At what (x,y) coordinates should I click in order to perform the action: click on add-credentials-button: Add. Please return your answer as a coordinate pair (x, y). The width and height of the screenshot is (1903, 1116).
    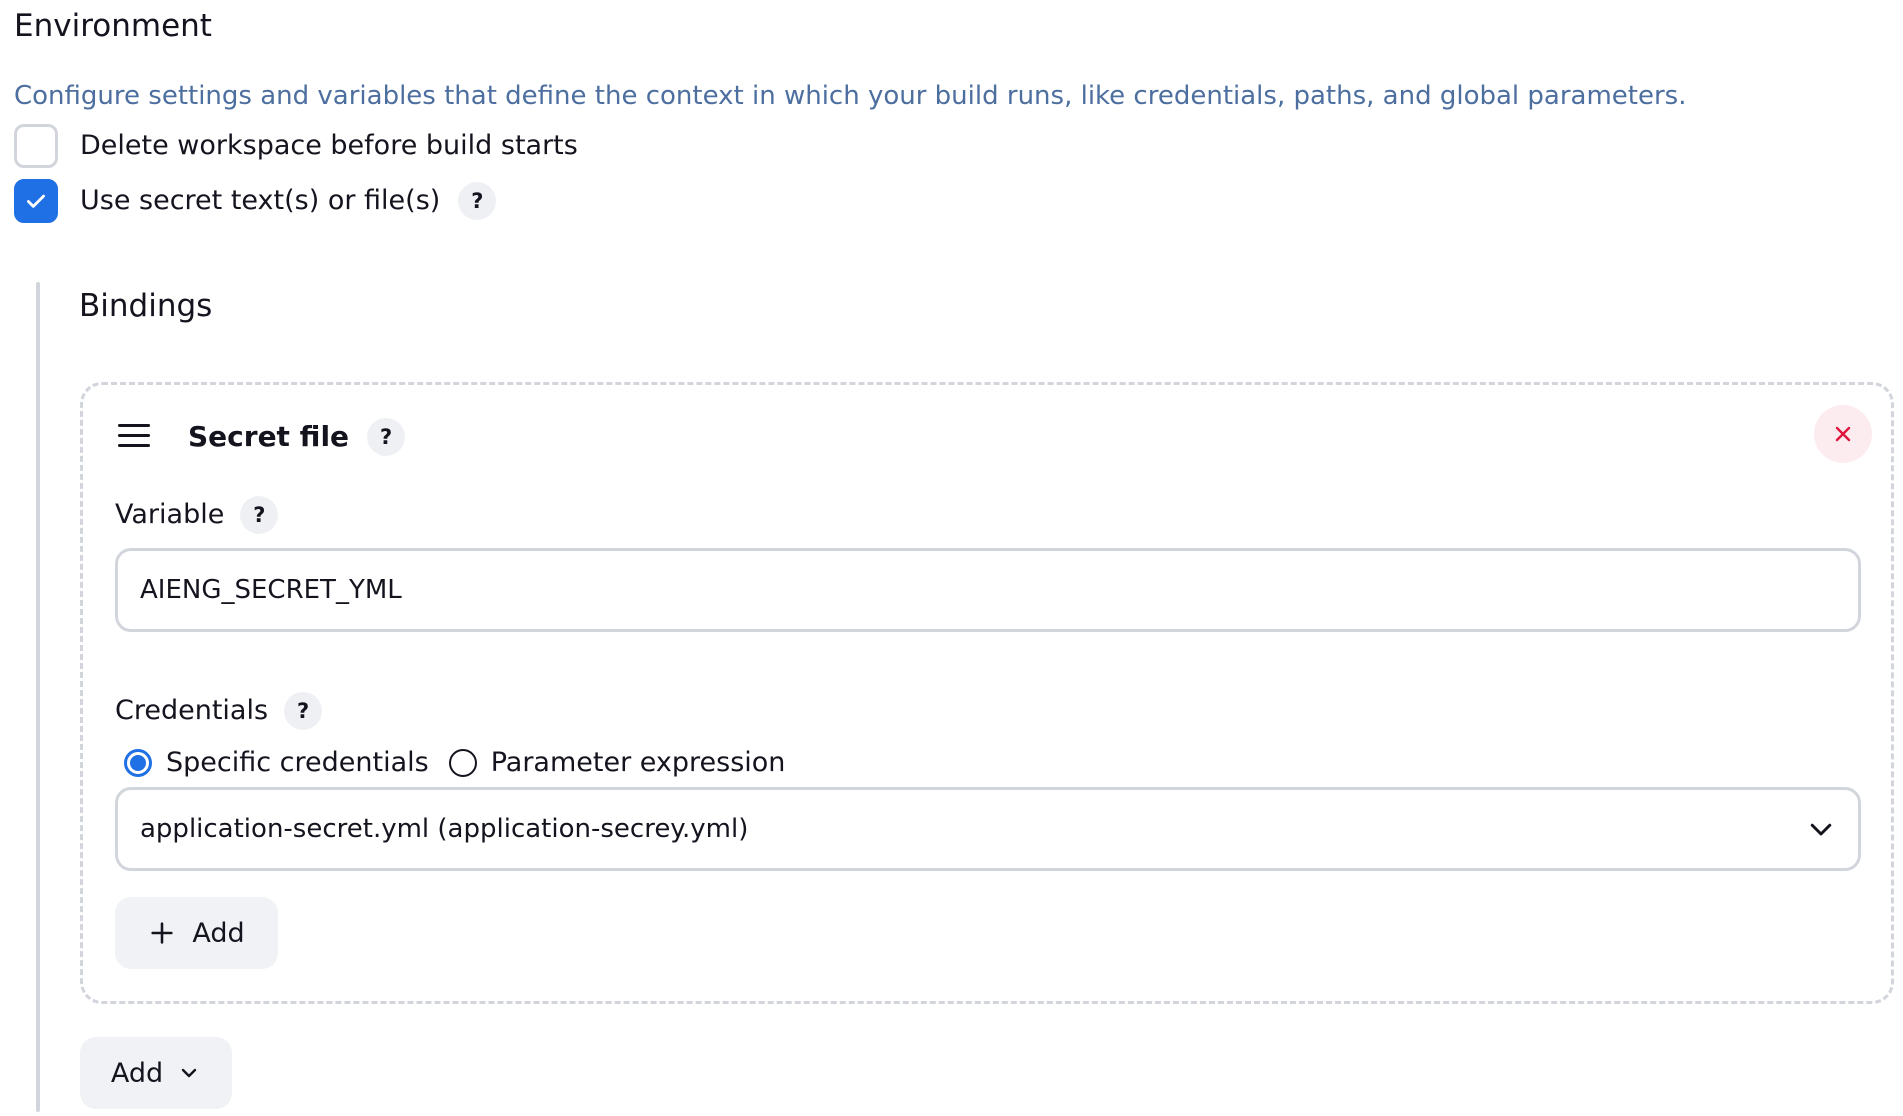
    Looking at the image, I should click on (196, 933).